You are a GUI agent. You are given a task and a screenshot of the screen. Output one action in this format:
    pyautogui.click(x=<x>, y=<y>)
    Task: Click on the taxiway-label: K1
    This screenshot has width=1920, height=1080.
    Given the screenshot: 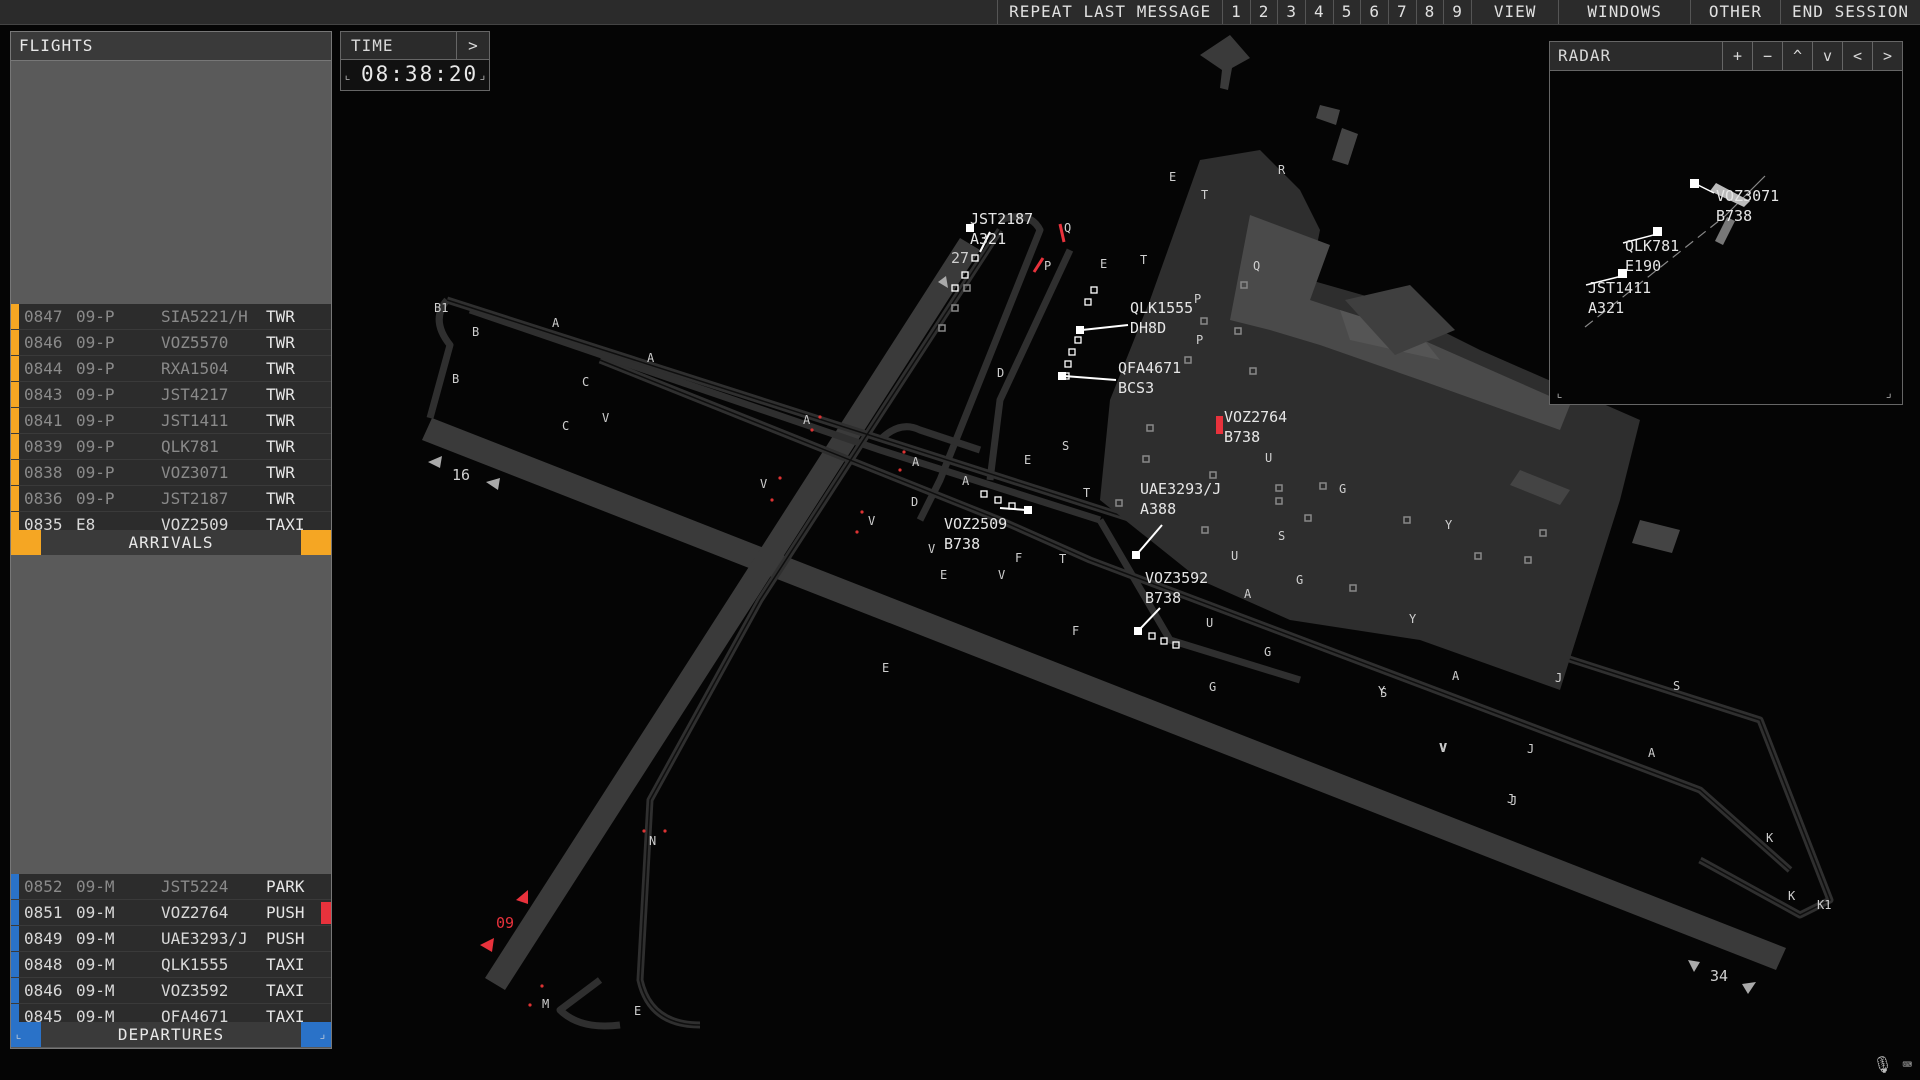 What is the action you would take?
    pyautogui.click(x=1824, y=905)
    